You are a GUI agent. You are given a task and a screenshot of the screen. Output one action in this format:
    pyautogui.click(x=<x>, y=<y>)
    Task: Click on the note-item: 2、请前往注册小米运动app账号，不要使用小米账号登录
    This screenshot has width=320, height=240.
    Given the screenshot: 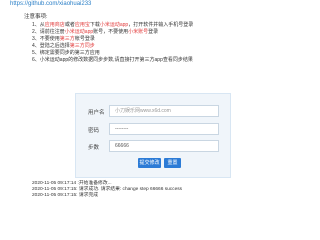 What is the action you would take?
    pyautogui.click(x=159, y=32)
    